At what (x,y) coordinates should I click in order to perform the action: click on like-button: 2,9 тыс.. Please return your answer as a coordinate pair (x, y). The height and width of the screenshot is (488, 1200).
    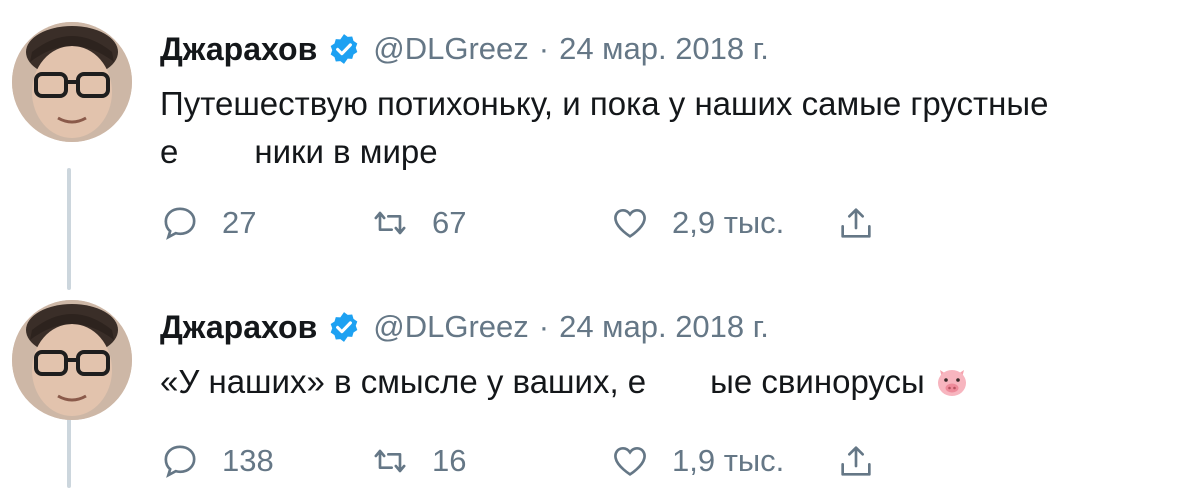
    Looking at the image, I should click on (697, 223).